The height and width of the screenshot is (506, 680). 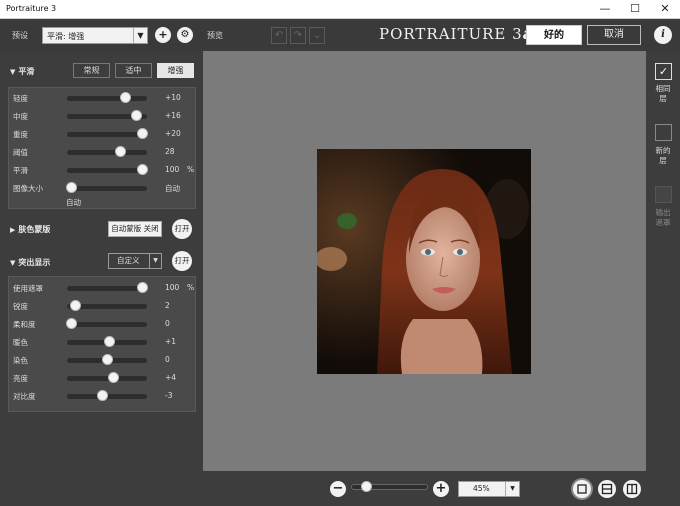 I want to click on history-dropdown: ⌄, so click(x=317, y=35).